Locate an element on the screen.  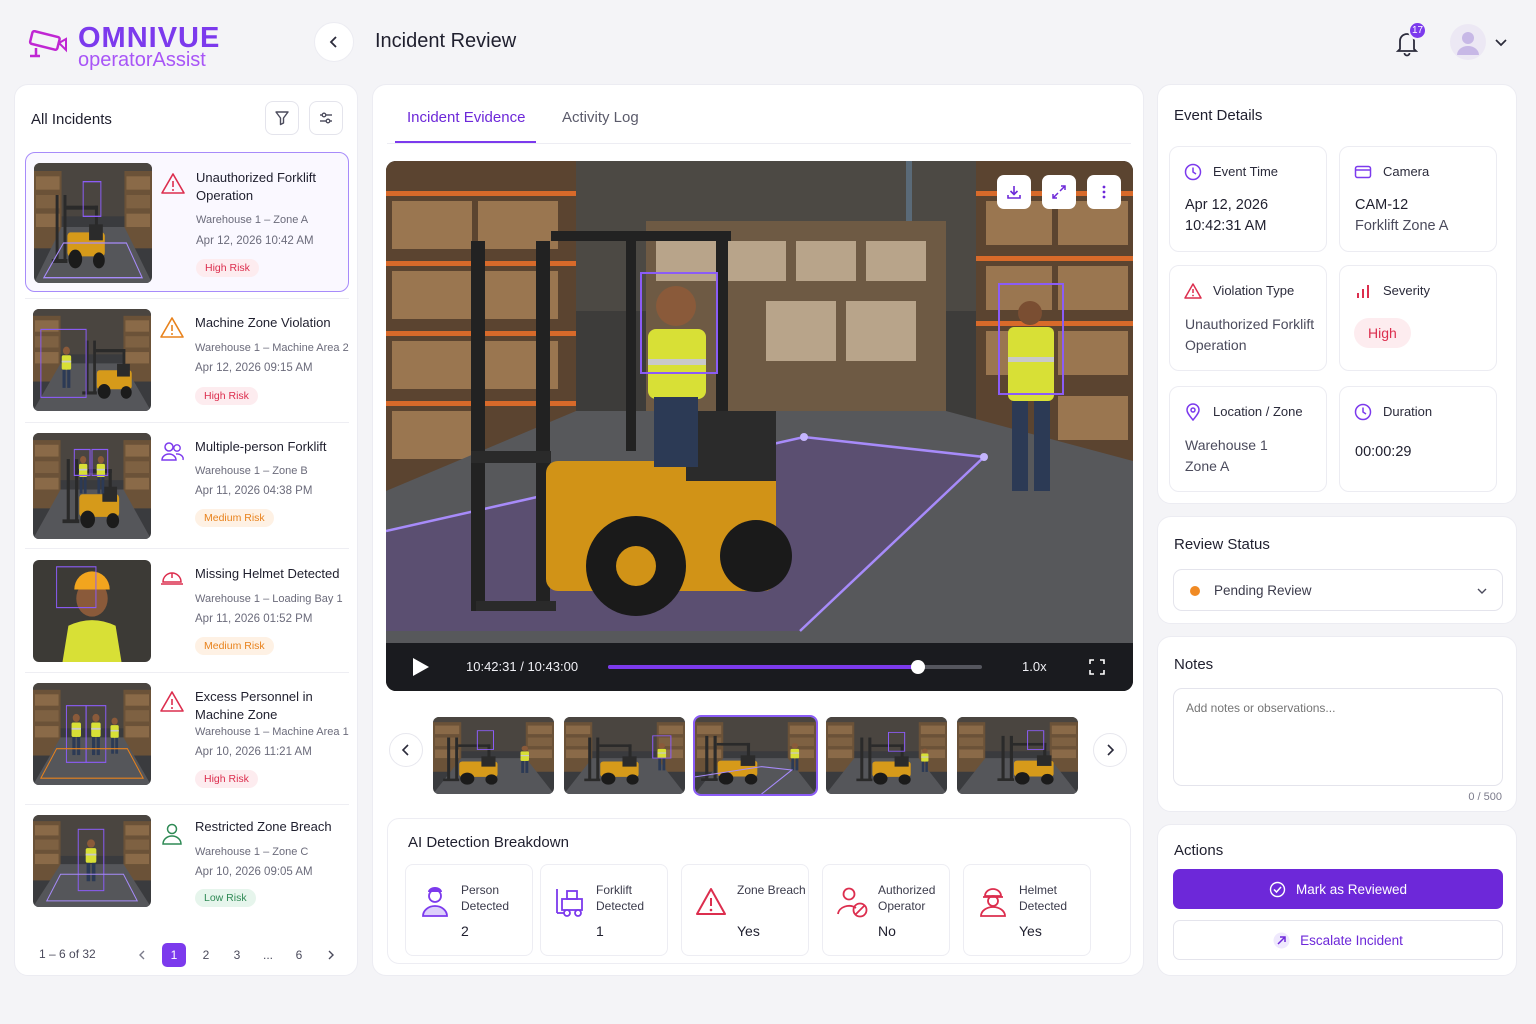
escalate-button: Escalate Incident is located at coordinates (1338, 940).